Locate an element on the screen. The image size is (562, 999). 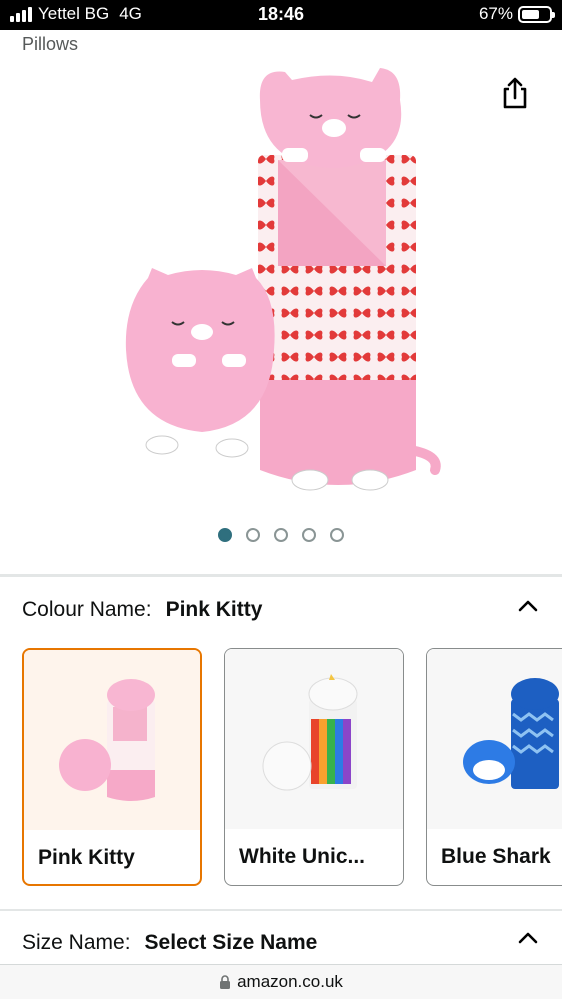
share-icon is located at coordinates (515, 93).